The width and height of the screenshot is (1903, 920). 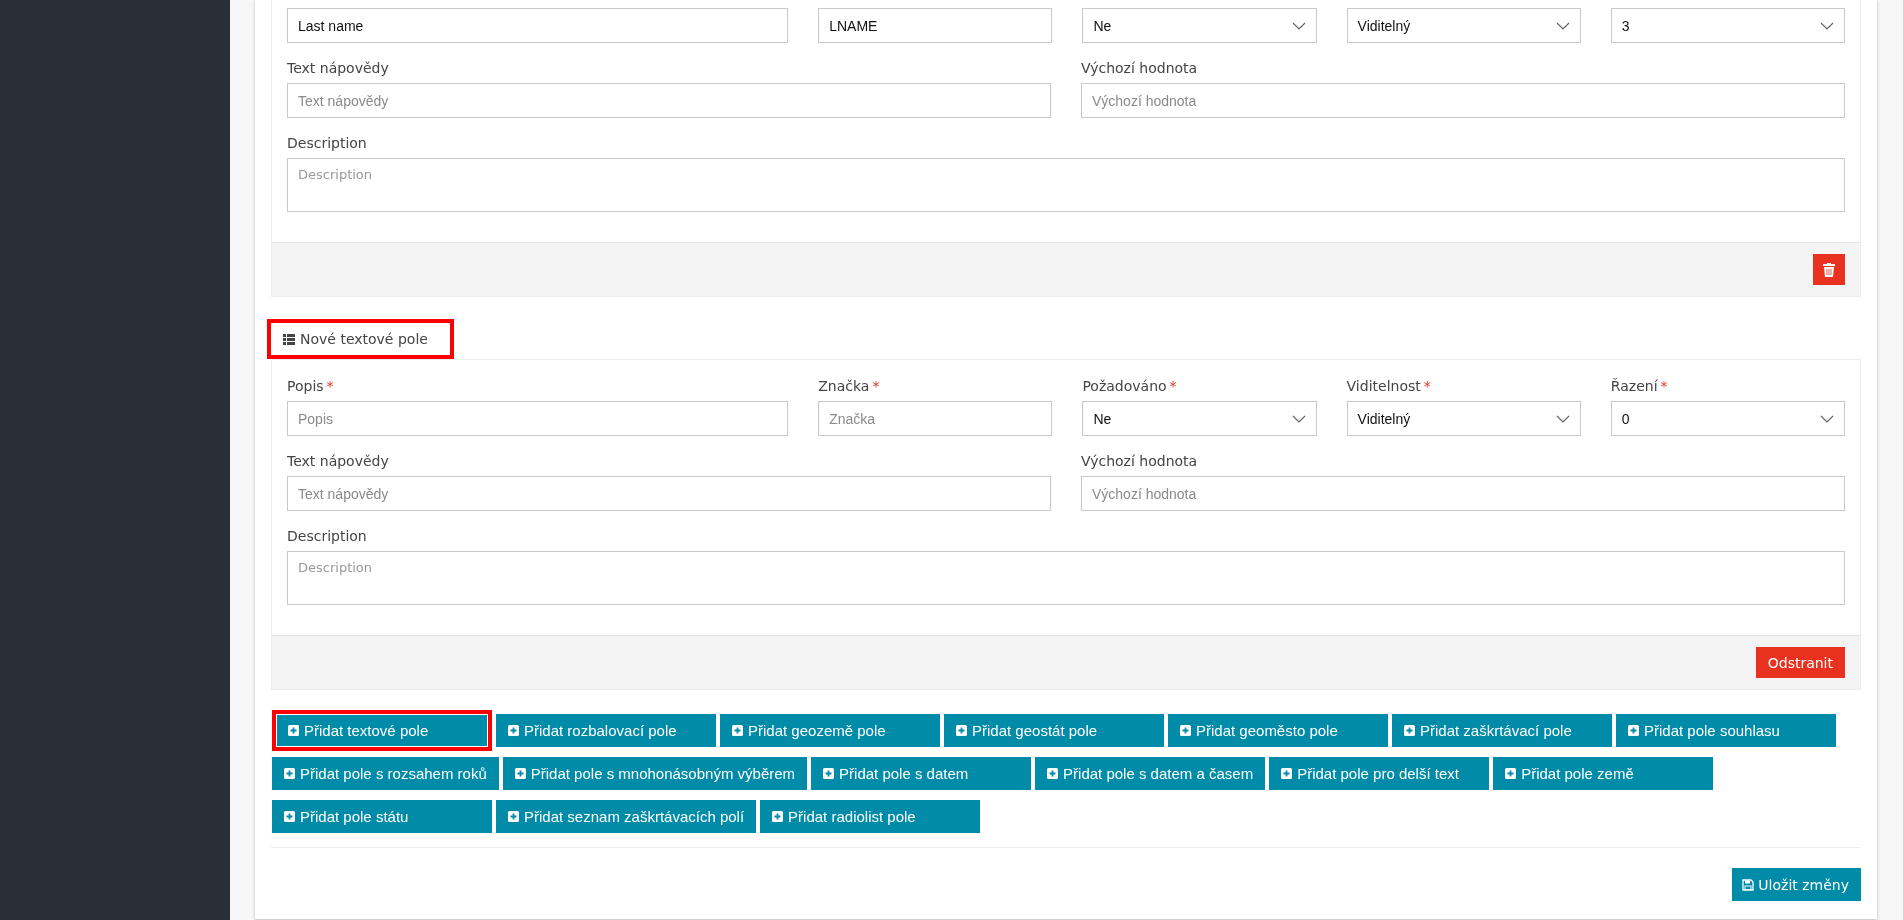 I want to click on list-icon, so click(x=289, y=339).